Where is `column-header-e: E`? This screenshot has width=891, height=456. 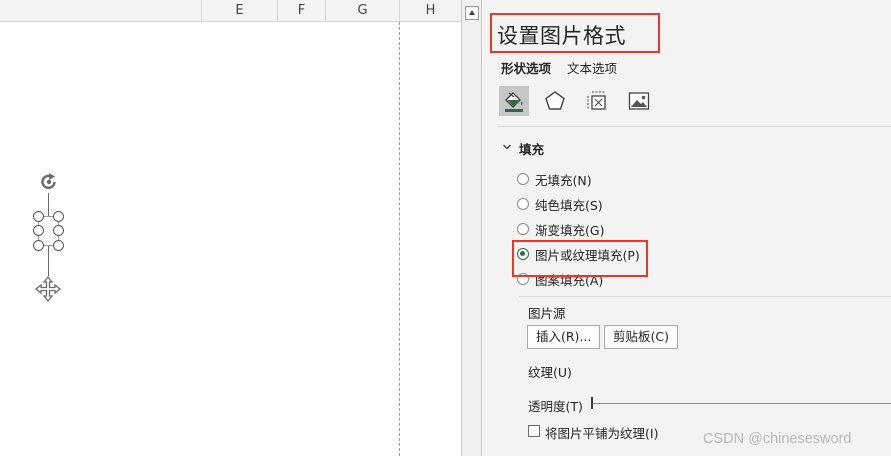 column-header-e: E is located at coordinates (240, 11).